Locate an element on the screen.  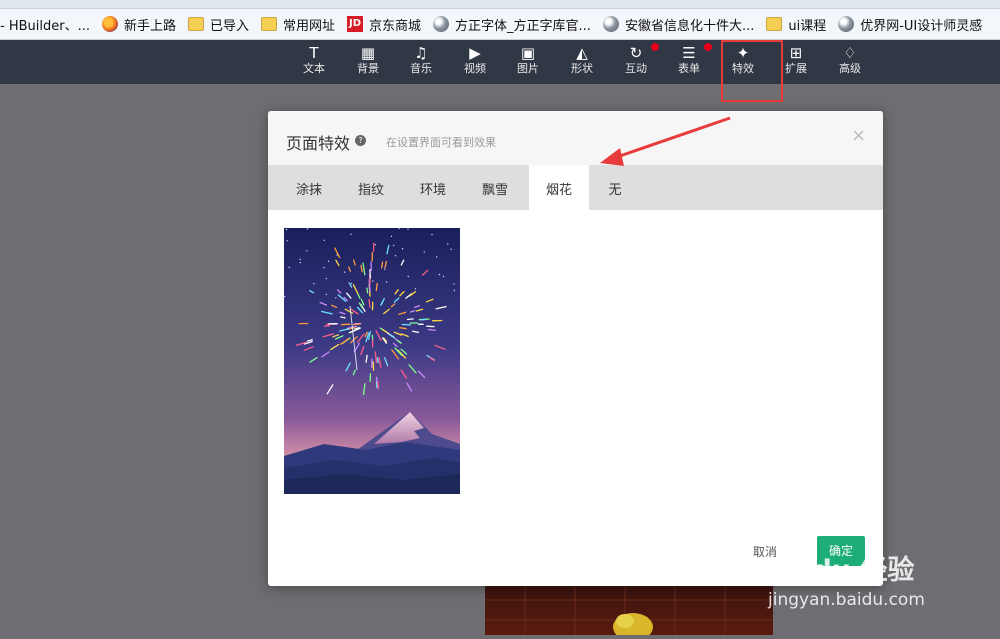
baidu-watermark: Bai du 经验 jingyan.baidu.com is located at coordinates (875, 588).